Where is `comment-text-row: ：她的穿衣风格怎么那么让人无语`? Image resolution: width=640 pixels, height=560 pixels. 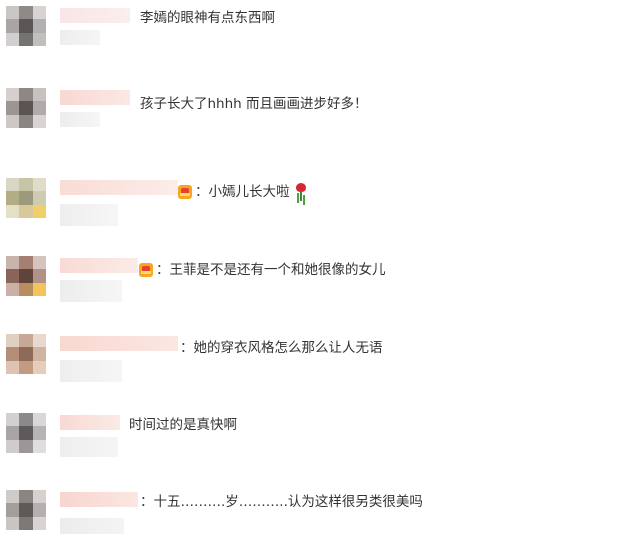
comment-text-row: ：她的穿衣风格怎么那么让人无语 is located at coordinates (281, 348).